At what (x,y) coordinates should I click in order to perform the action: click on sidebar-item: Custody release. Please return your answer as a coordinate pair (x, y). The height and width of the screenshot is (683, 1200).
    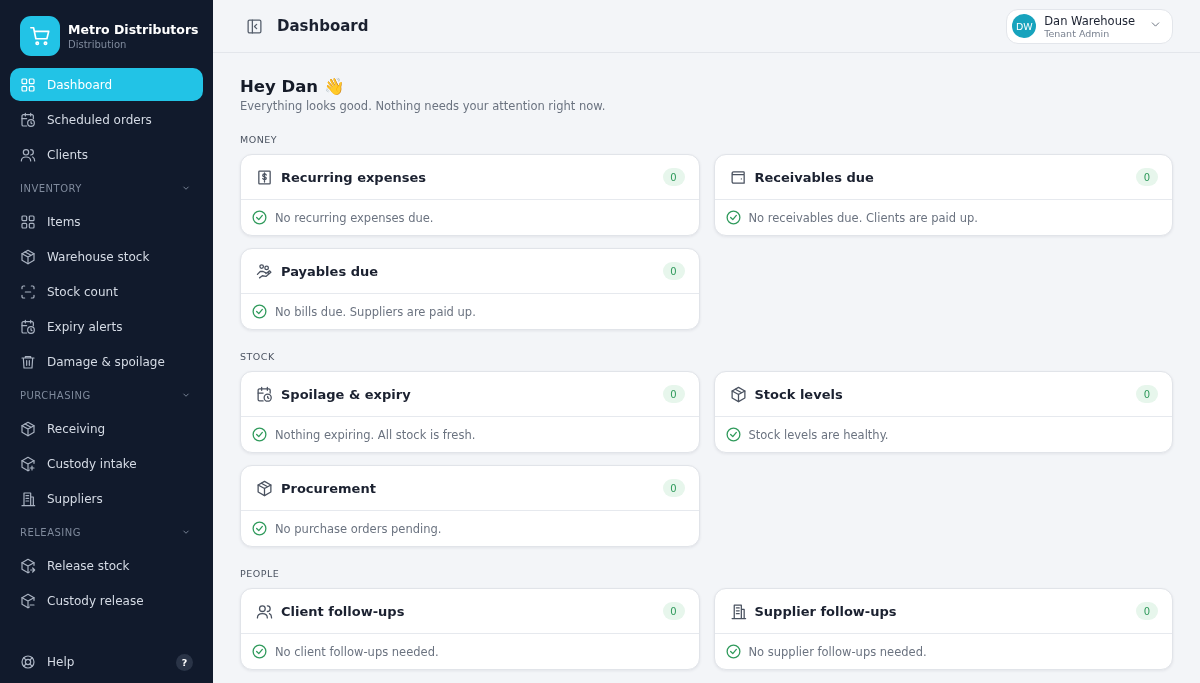
    Looking at the image, I should click on (106, 600).